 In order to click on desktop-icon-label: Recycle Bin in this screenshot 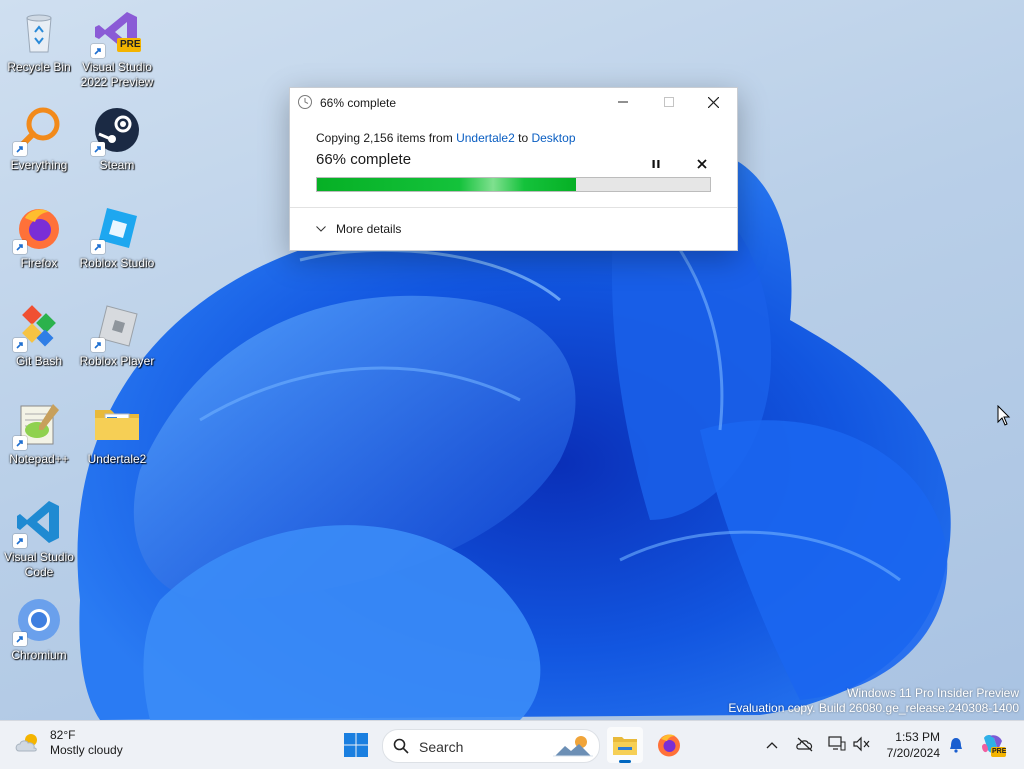, I will do `click(39, 67)`.